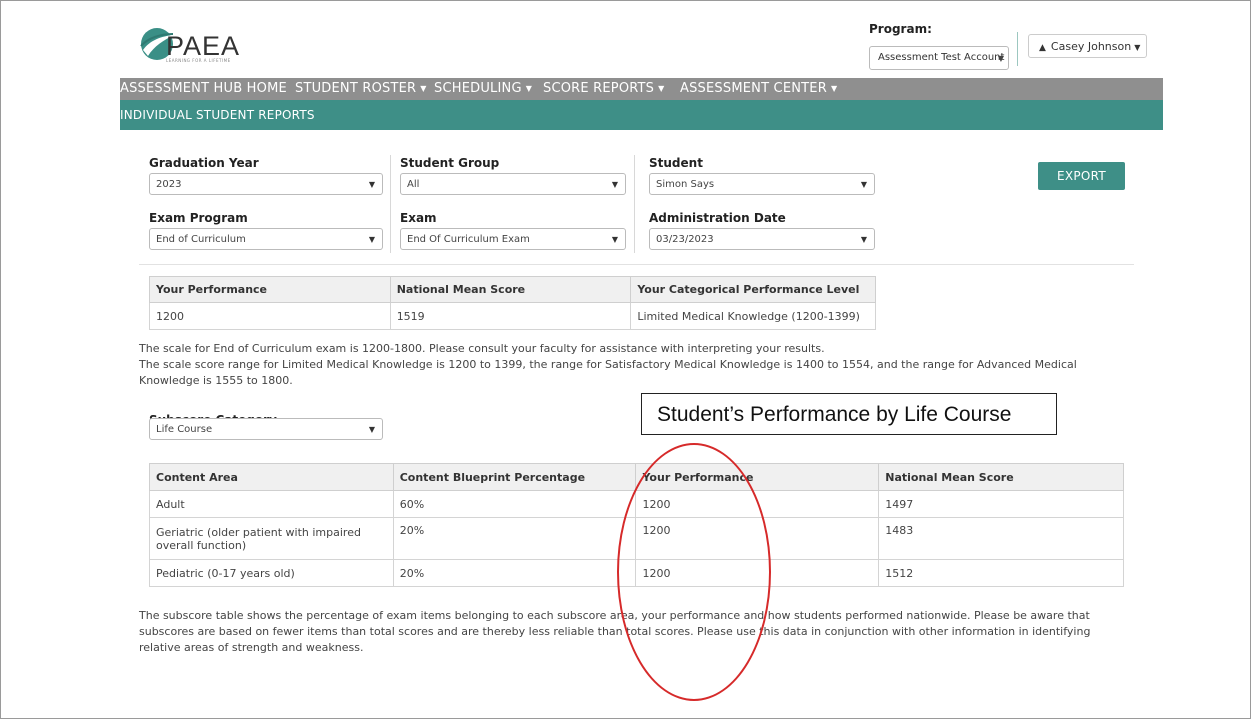 The height and width of the screenshot is (719, 1251). What do you see at coordinates (266, 184) in the screenshot?
I see `graduation-year-select: 2023 ▼` at bounding box center [266, 184].